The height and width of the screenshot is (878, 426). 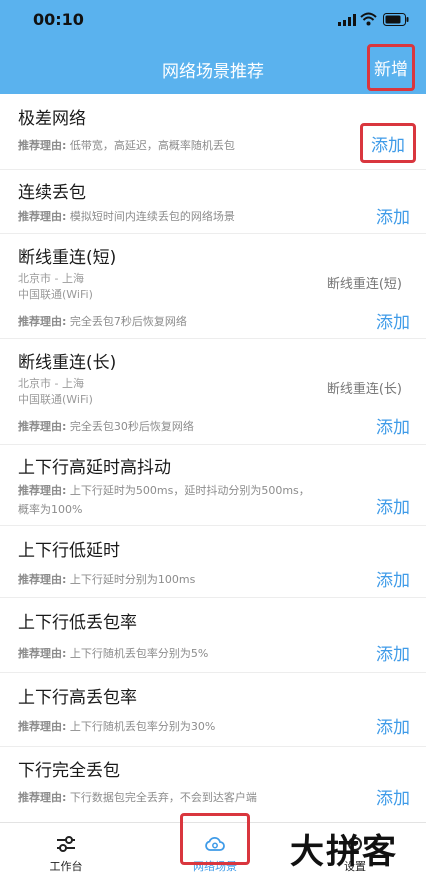 What do you see at coordinates (131, 426) in the screenshot?
I see `reason-text: 完全丢包30秒后恢复网络` at bounding box center [131, 426].